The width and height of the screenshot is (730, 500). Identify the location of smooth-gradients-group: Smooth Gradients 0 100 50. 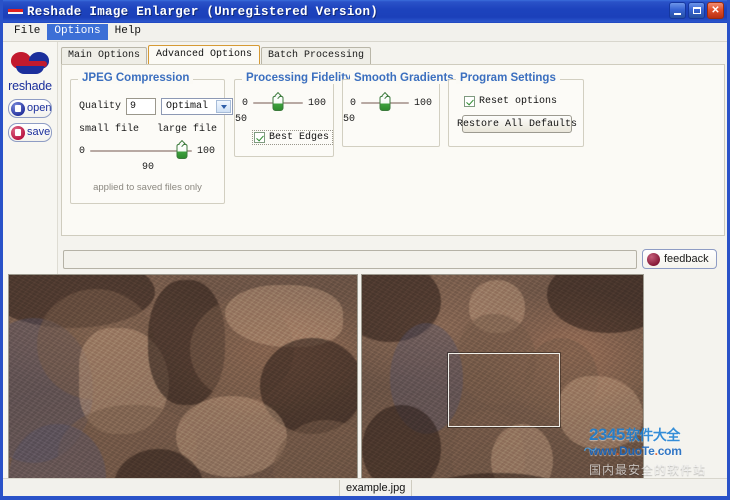
(400, 109).